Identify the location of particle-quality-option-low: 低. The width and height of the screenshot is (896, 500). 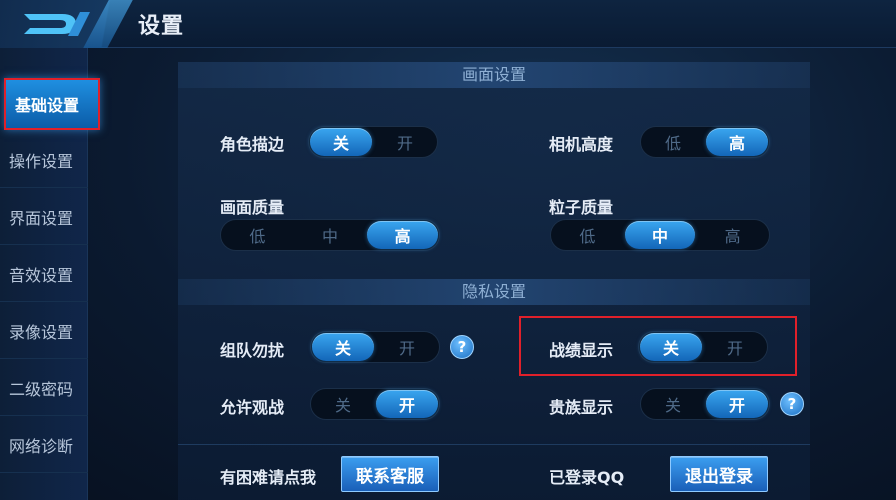
(587, 235).